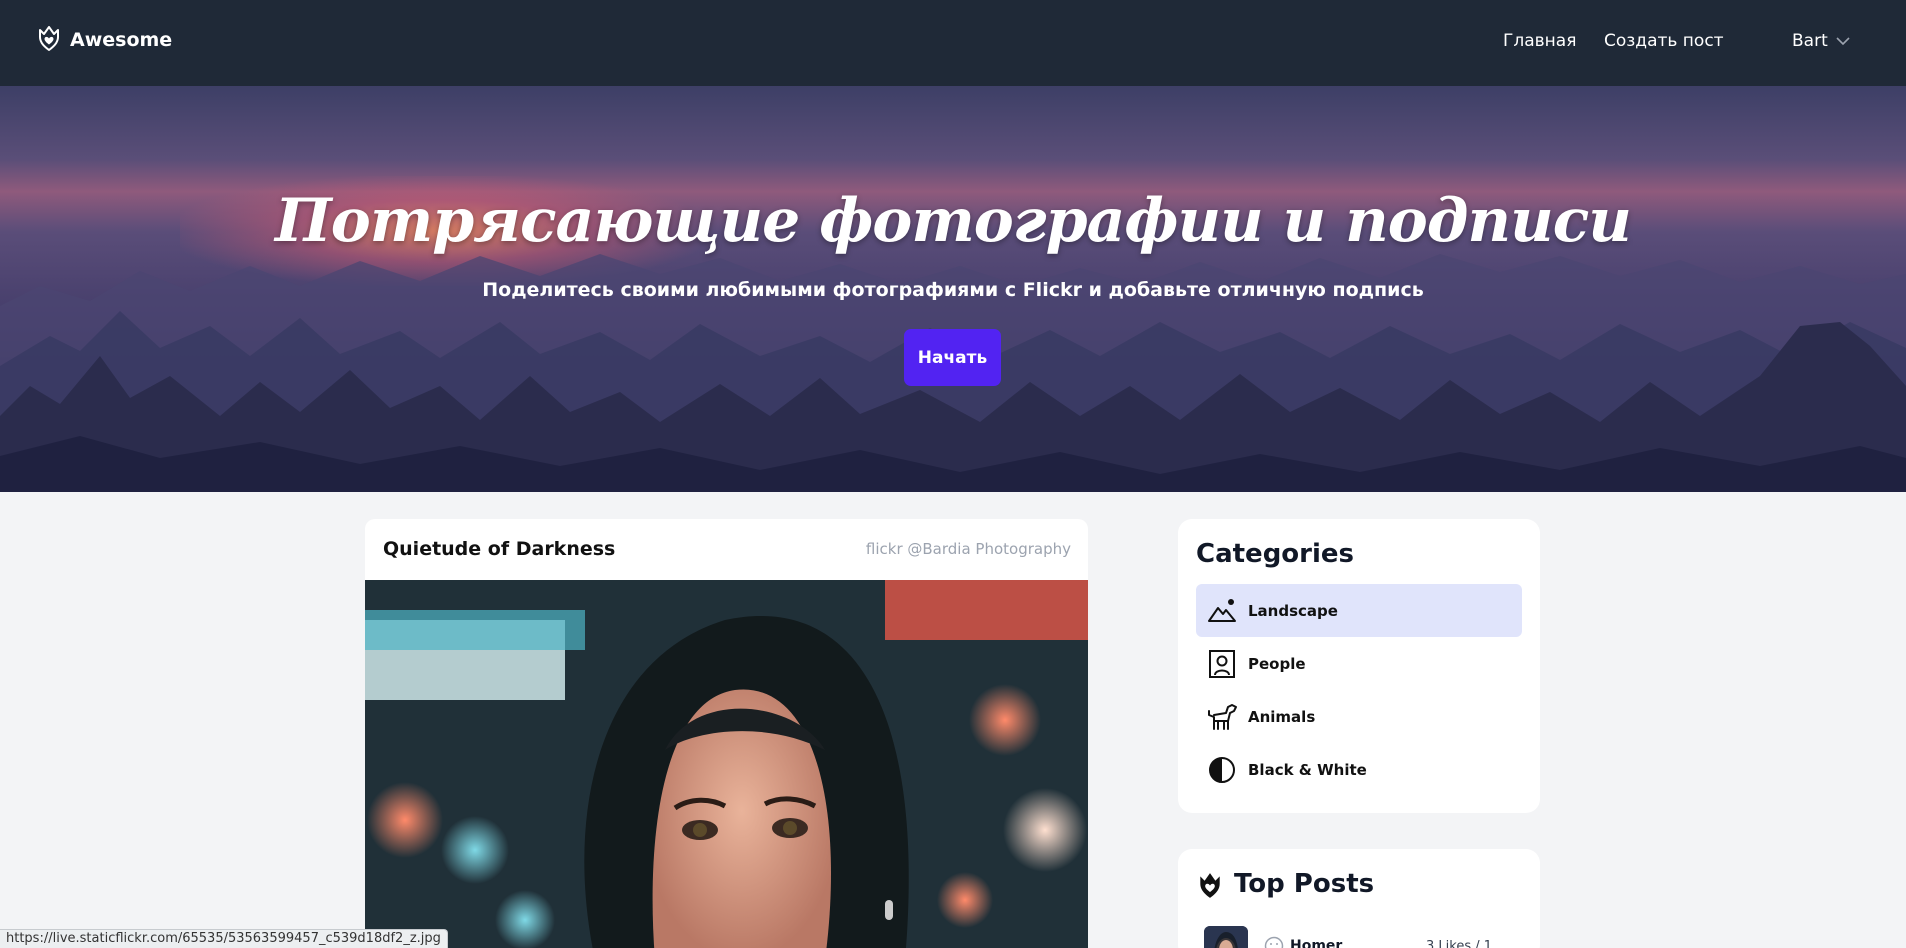 This screenshot has height=948, width=1906. I want to click on top-posts-heading: Top Posts, so click(1304, 884).